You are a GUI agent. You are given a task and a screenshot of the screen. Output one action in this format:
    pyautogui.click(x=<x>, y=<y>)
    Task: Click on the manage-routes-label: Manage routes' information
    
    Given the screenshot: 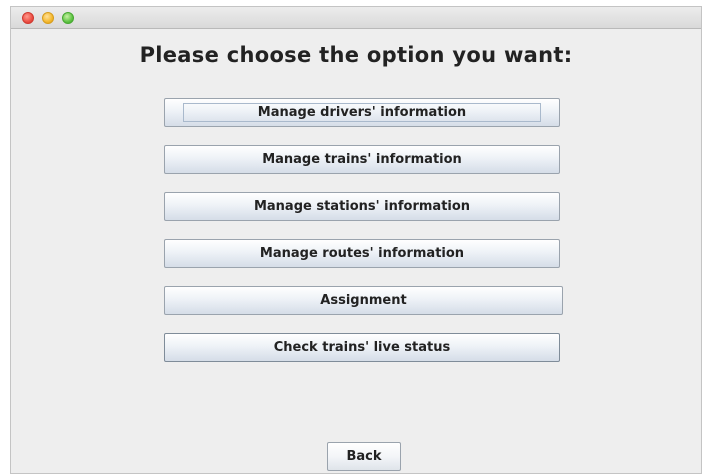 What is the action you would take?
    pyautogui.click(x=362, y=253)
    